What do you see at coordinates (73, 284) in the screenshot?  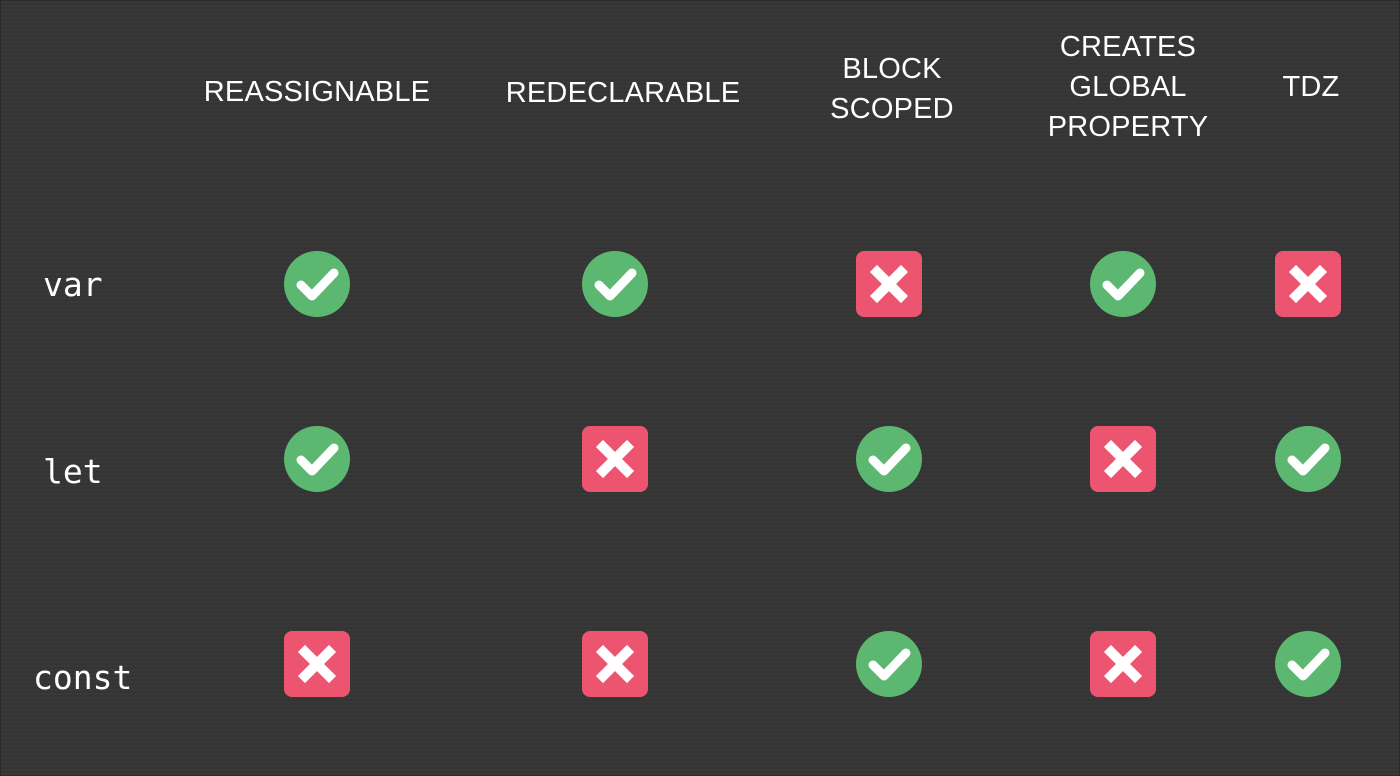 I see `row-label-var: var` at bounding box center [73, 284].